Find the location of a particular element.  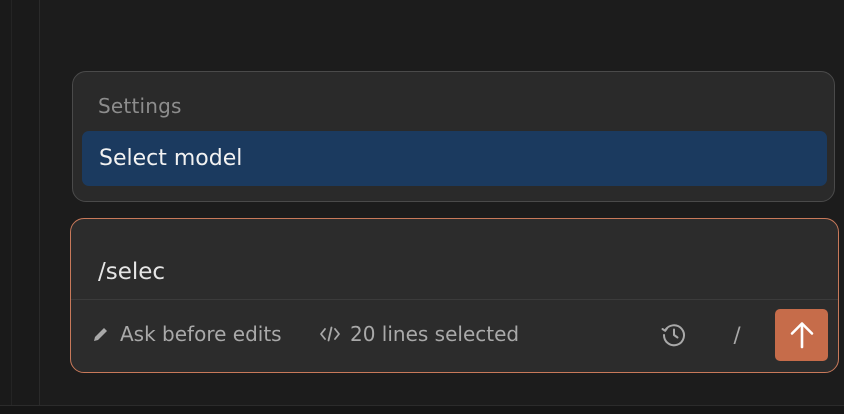

pencil-icon is located at coordinates (101, 334).